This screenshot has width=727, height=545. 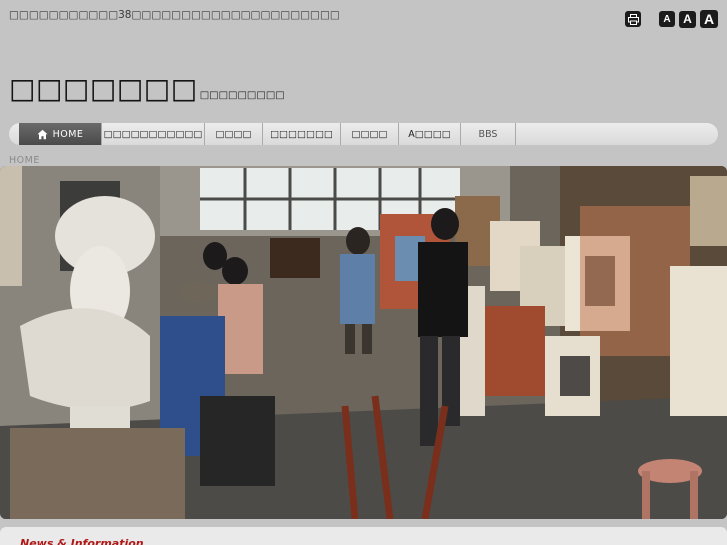 I want to click on nav-item-2: □□□□□□□□□□□, so click(x=153, y=134).